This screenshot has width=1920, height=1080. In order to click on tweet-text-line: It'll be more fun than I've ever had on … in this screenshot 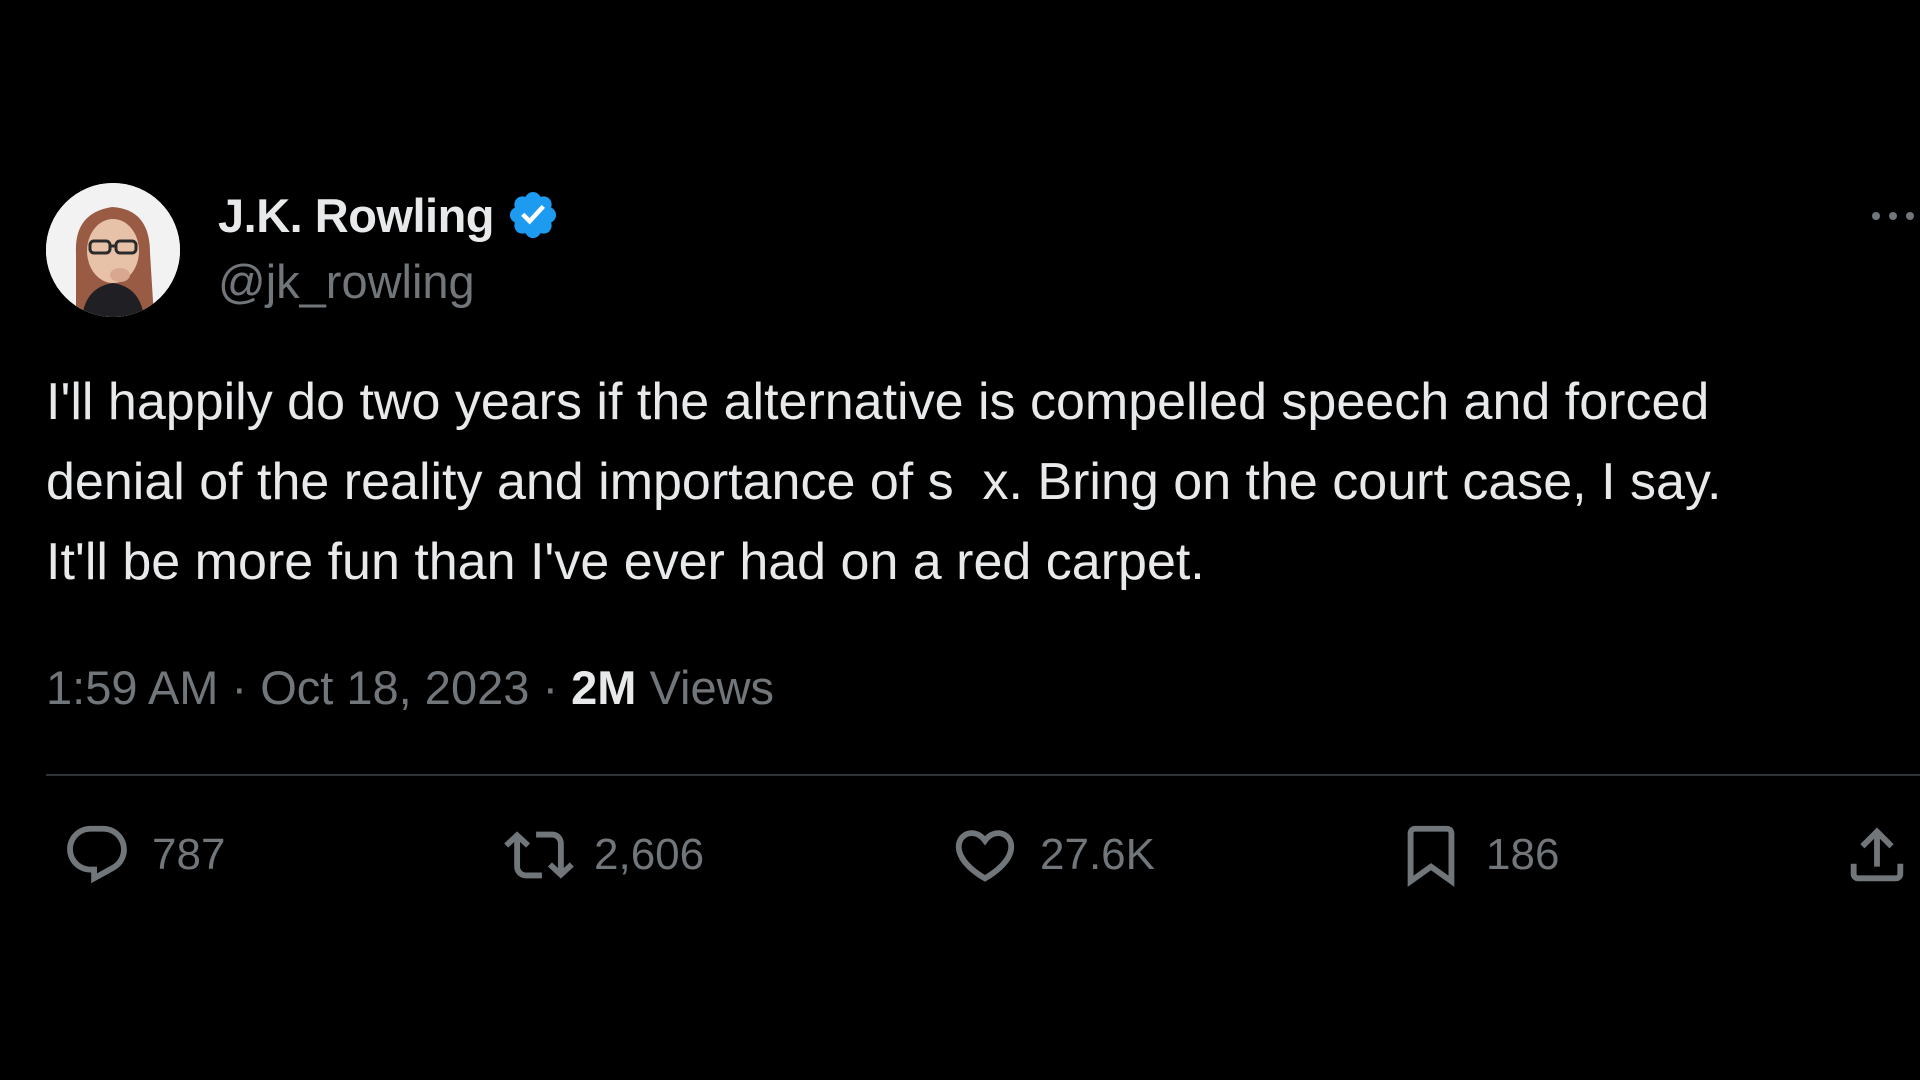, I will do `click(625, 562)`.